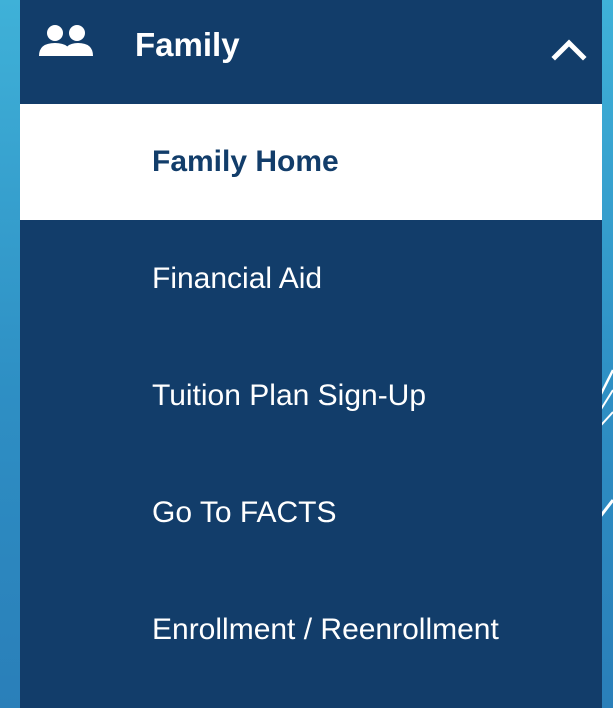 The image size is (613, 708). I want to click on menu-item-label: Tuition Plan Sign-Up, so click(289, 395).